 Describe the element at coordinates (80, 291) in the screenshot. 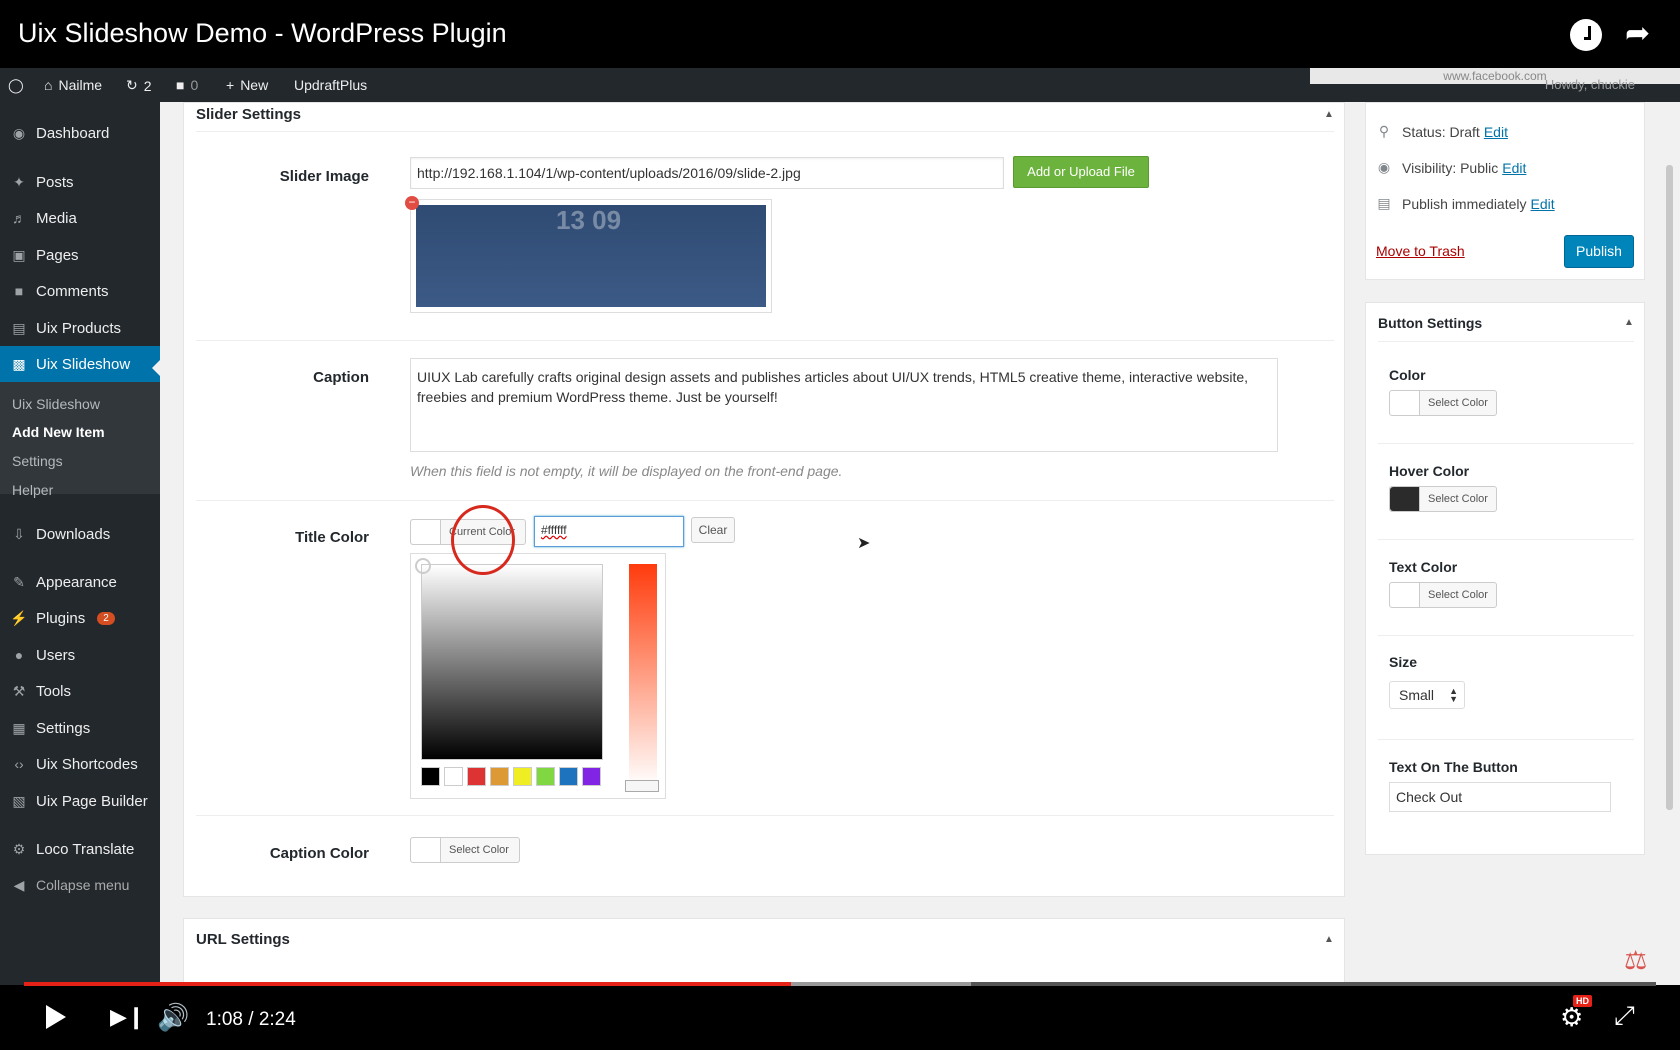

I see `sidebar-item-comments: ■ Comments` at that location.